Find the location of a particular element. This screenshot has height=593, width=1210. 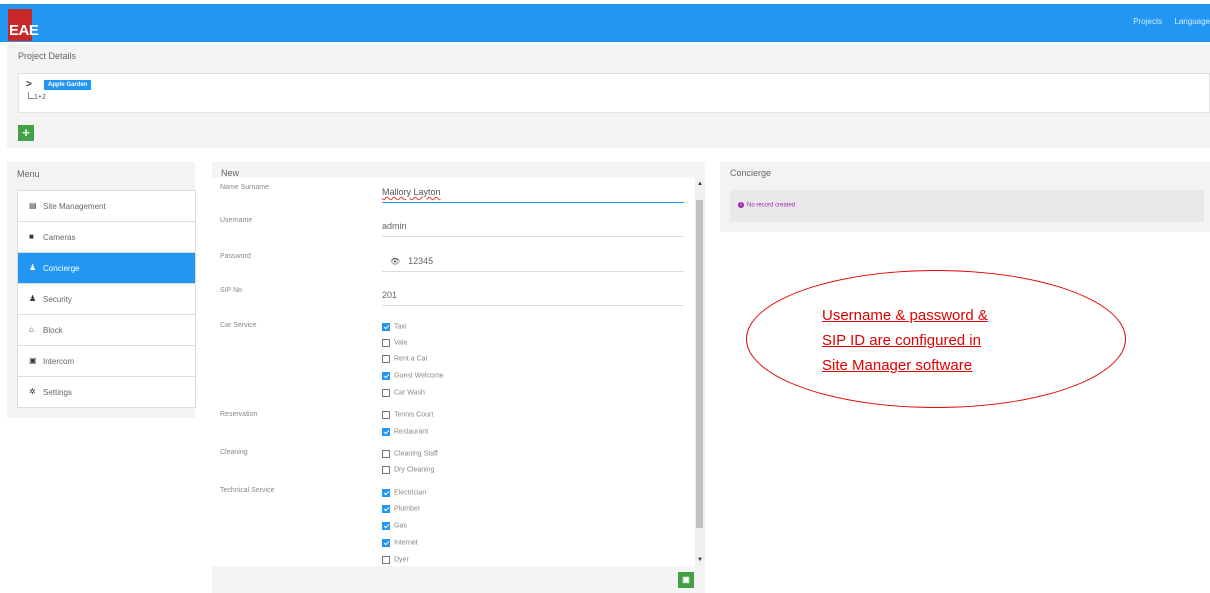

list-icon: ▤ is located at coordinates (33, 205).